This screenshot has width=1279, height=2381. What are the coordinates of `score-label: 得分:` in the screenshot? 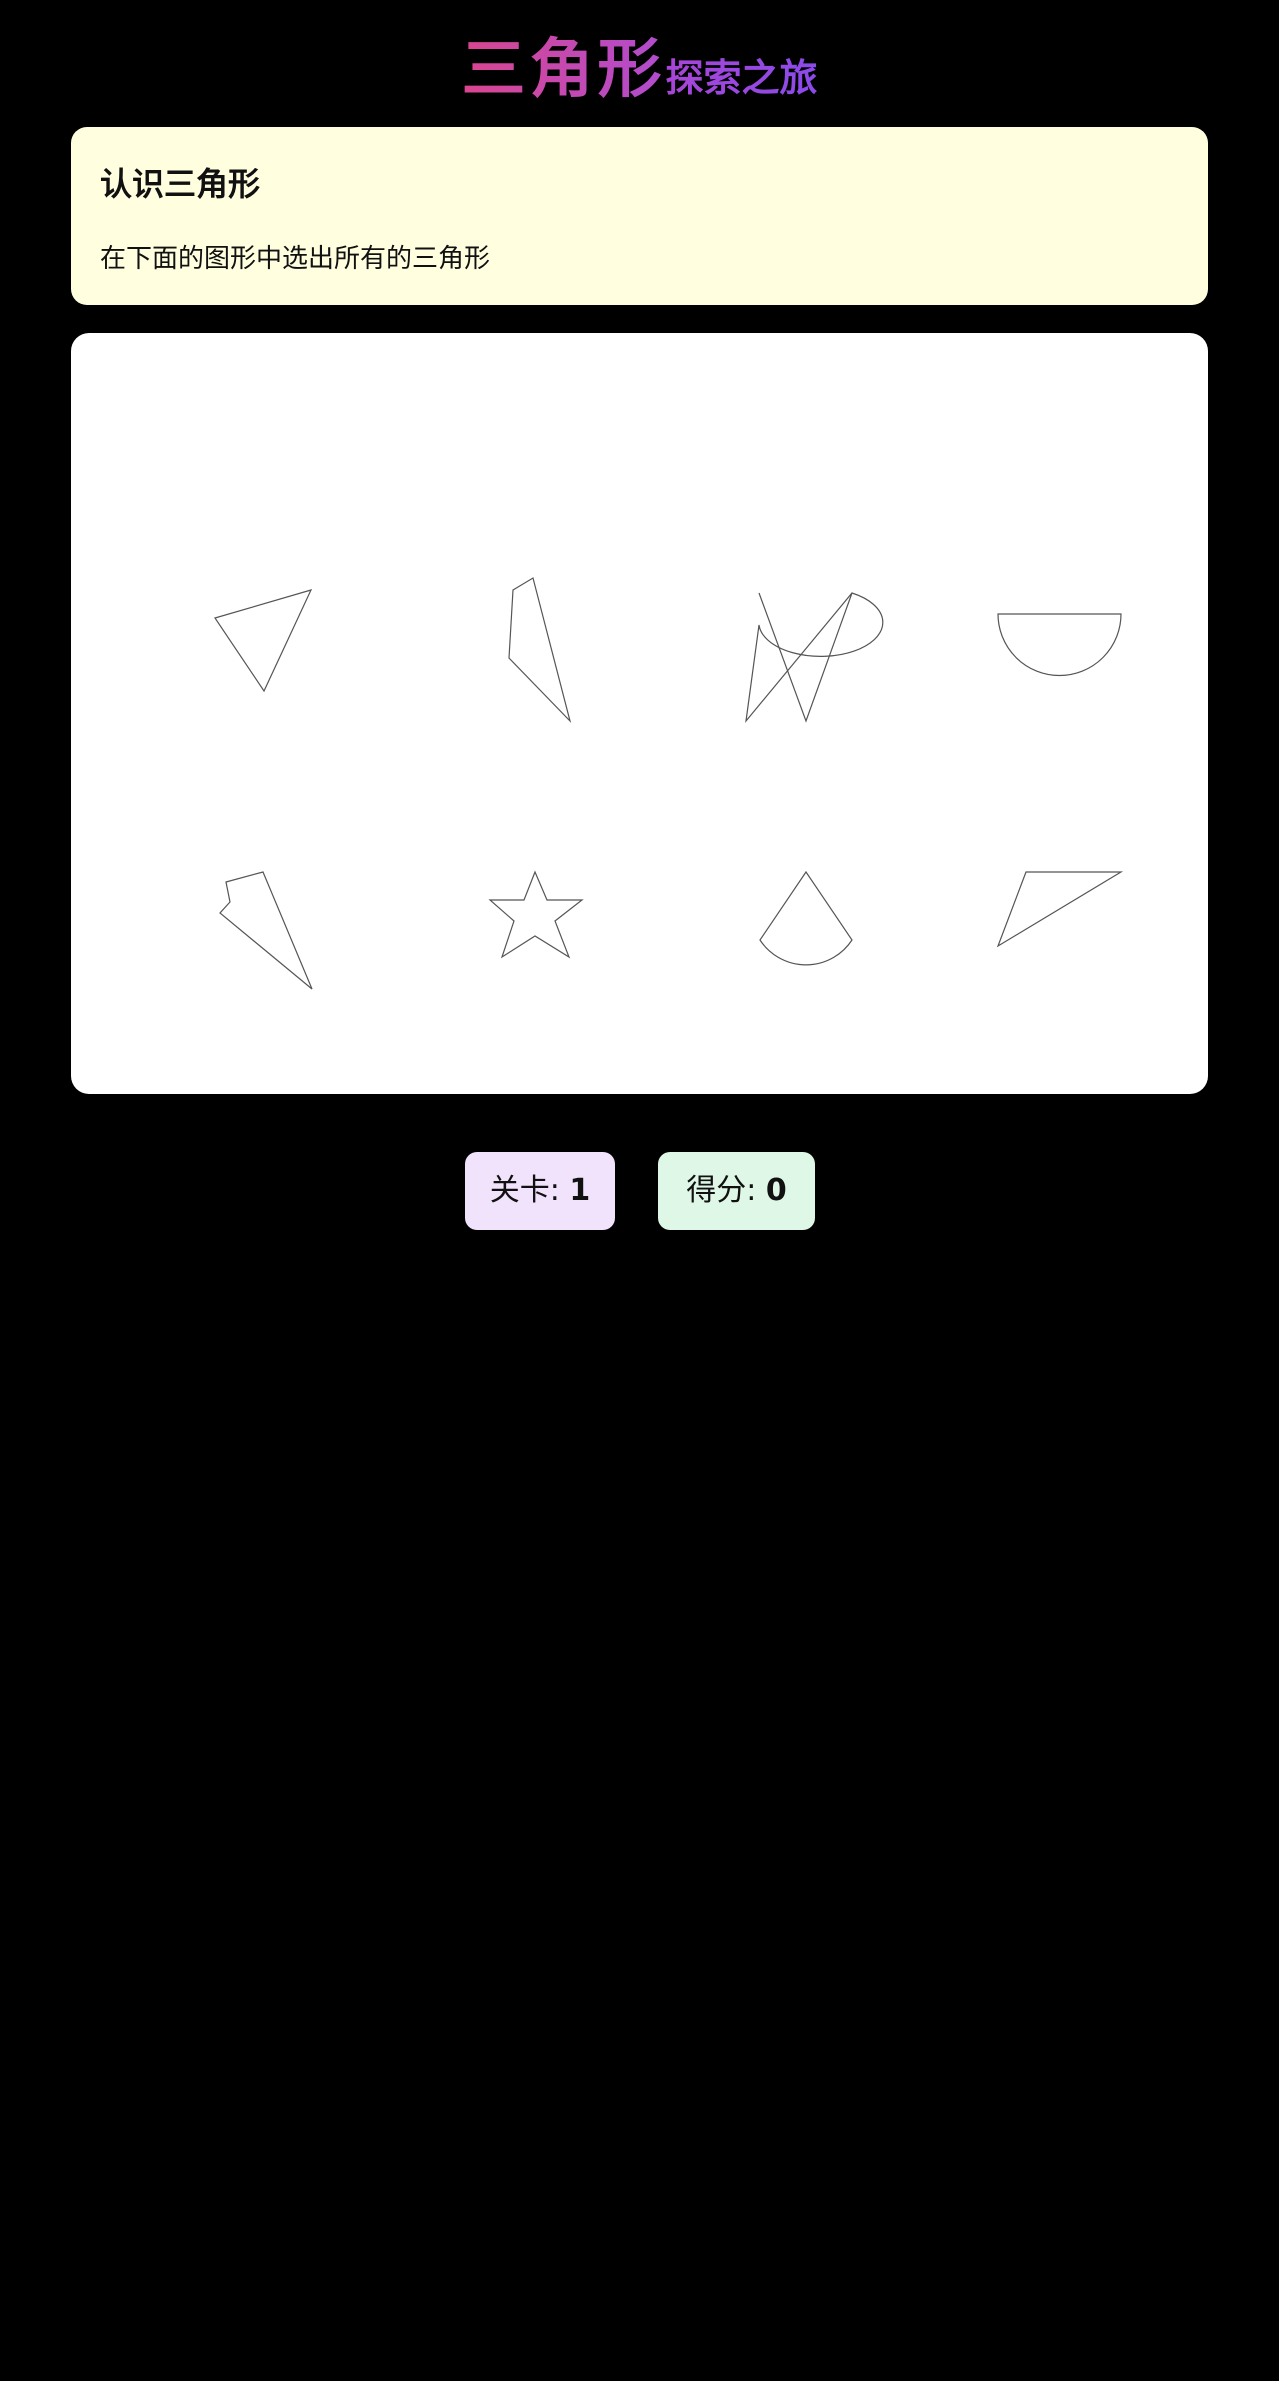 It's located at (721, 1190).